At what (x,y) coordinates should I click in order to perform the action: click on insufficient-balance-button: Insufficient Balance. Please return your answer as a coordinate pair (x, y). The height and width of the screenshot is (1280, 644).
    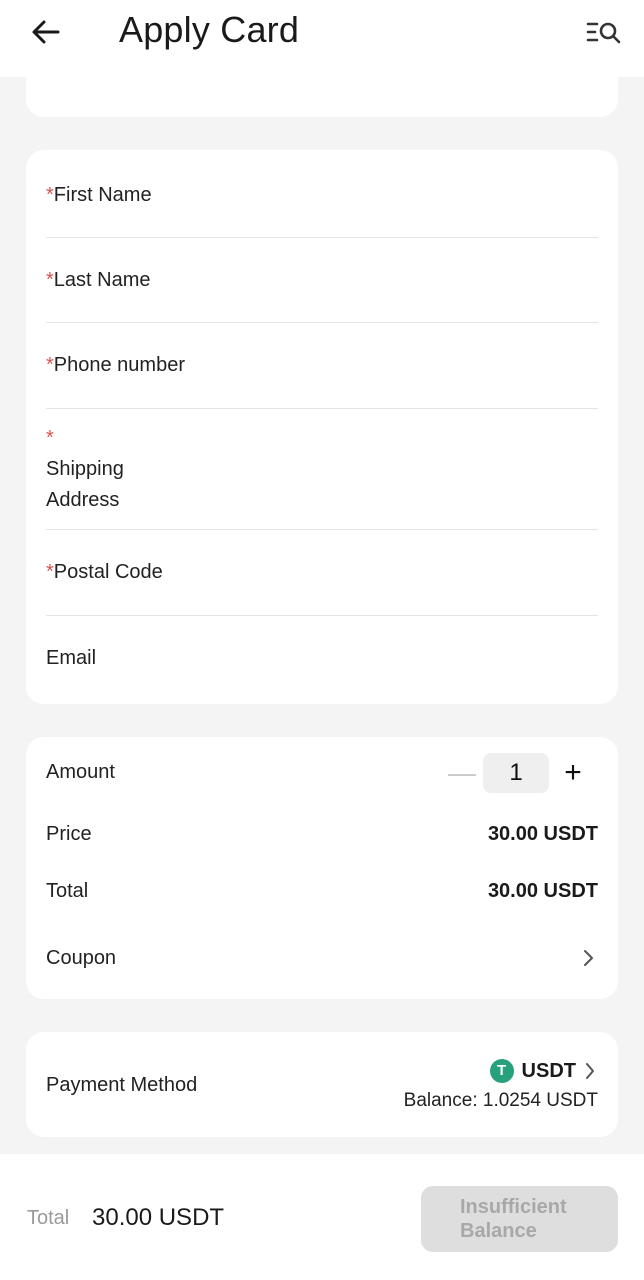
    Looking at the image, I should click on (519, 1219).